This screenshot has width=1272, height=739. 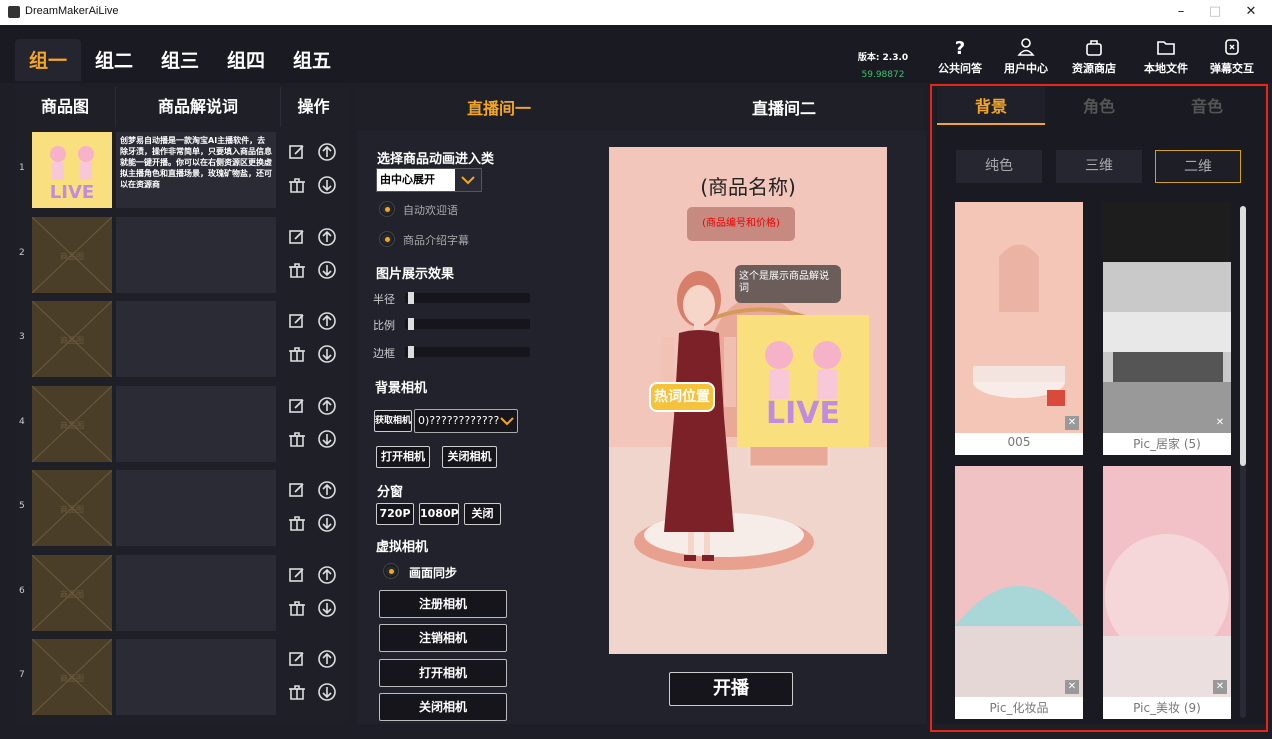 I want to click on scale-slider, so click(x=467, y=324).